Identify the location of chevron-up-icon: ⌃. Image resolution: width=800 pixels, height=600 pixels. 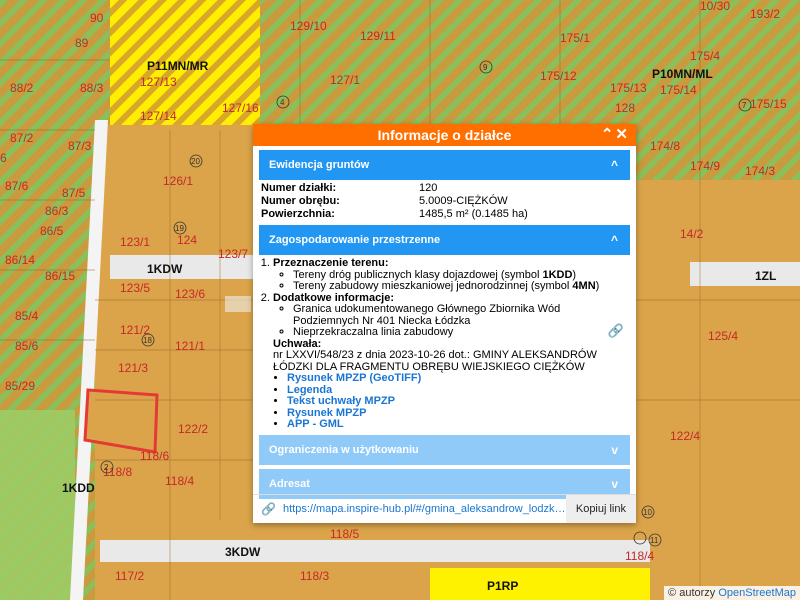
(608, 134).